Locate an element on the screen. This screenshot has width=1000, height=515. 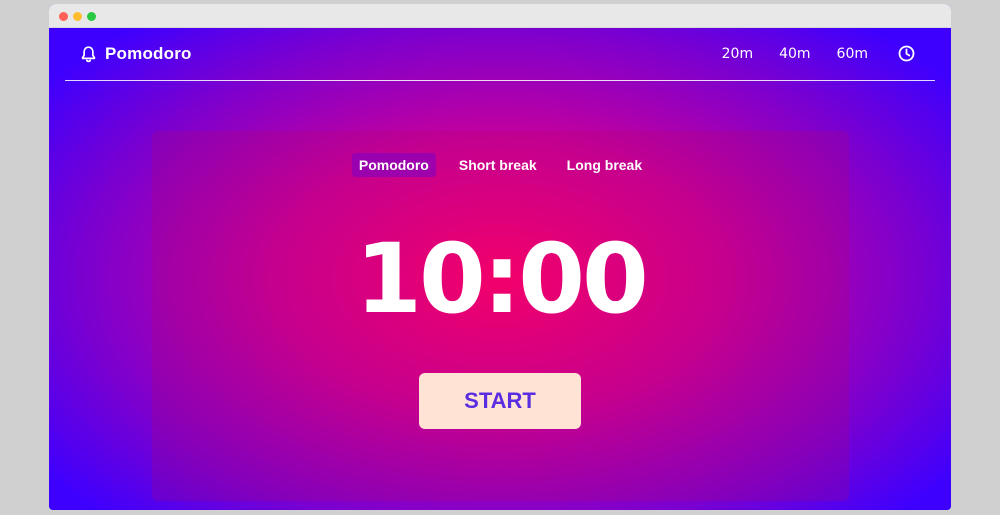
tab-pomodoro: Pomodoro is located at coordinates (393, 165).